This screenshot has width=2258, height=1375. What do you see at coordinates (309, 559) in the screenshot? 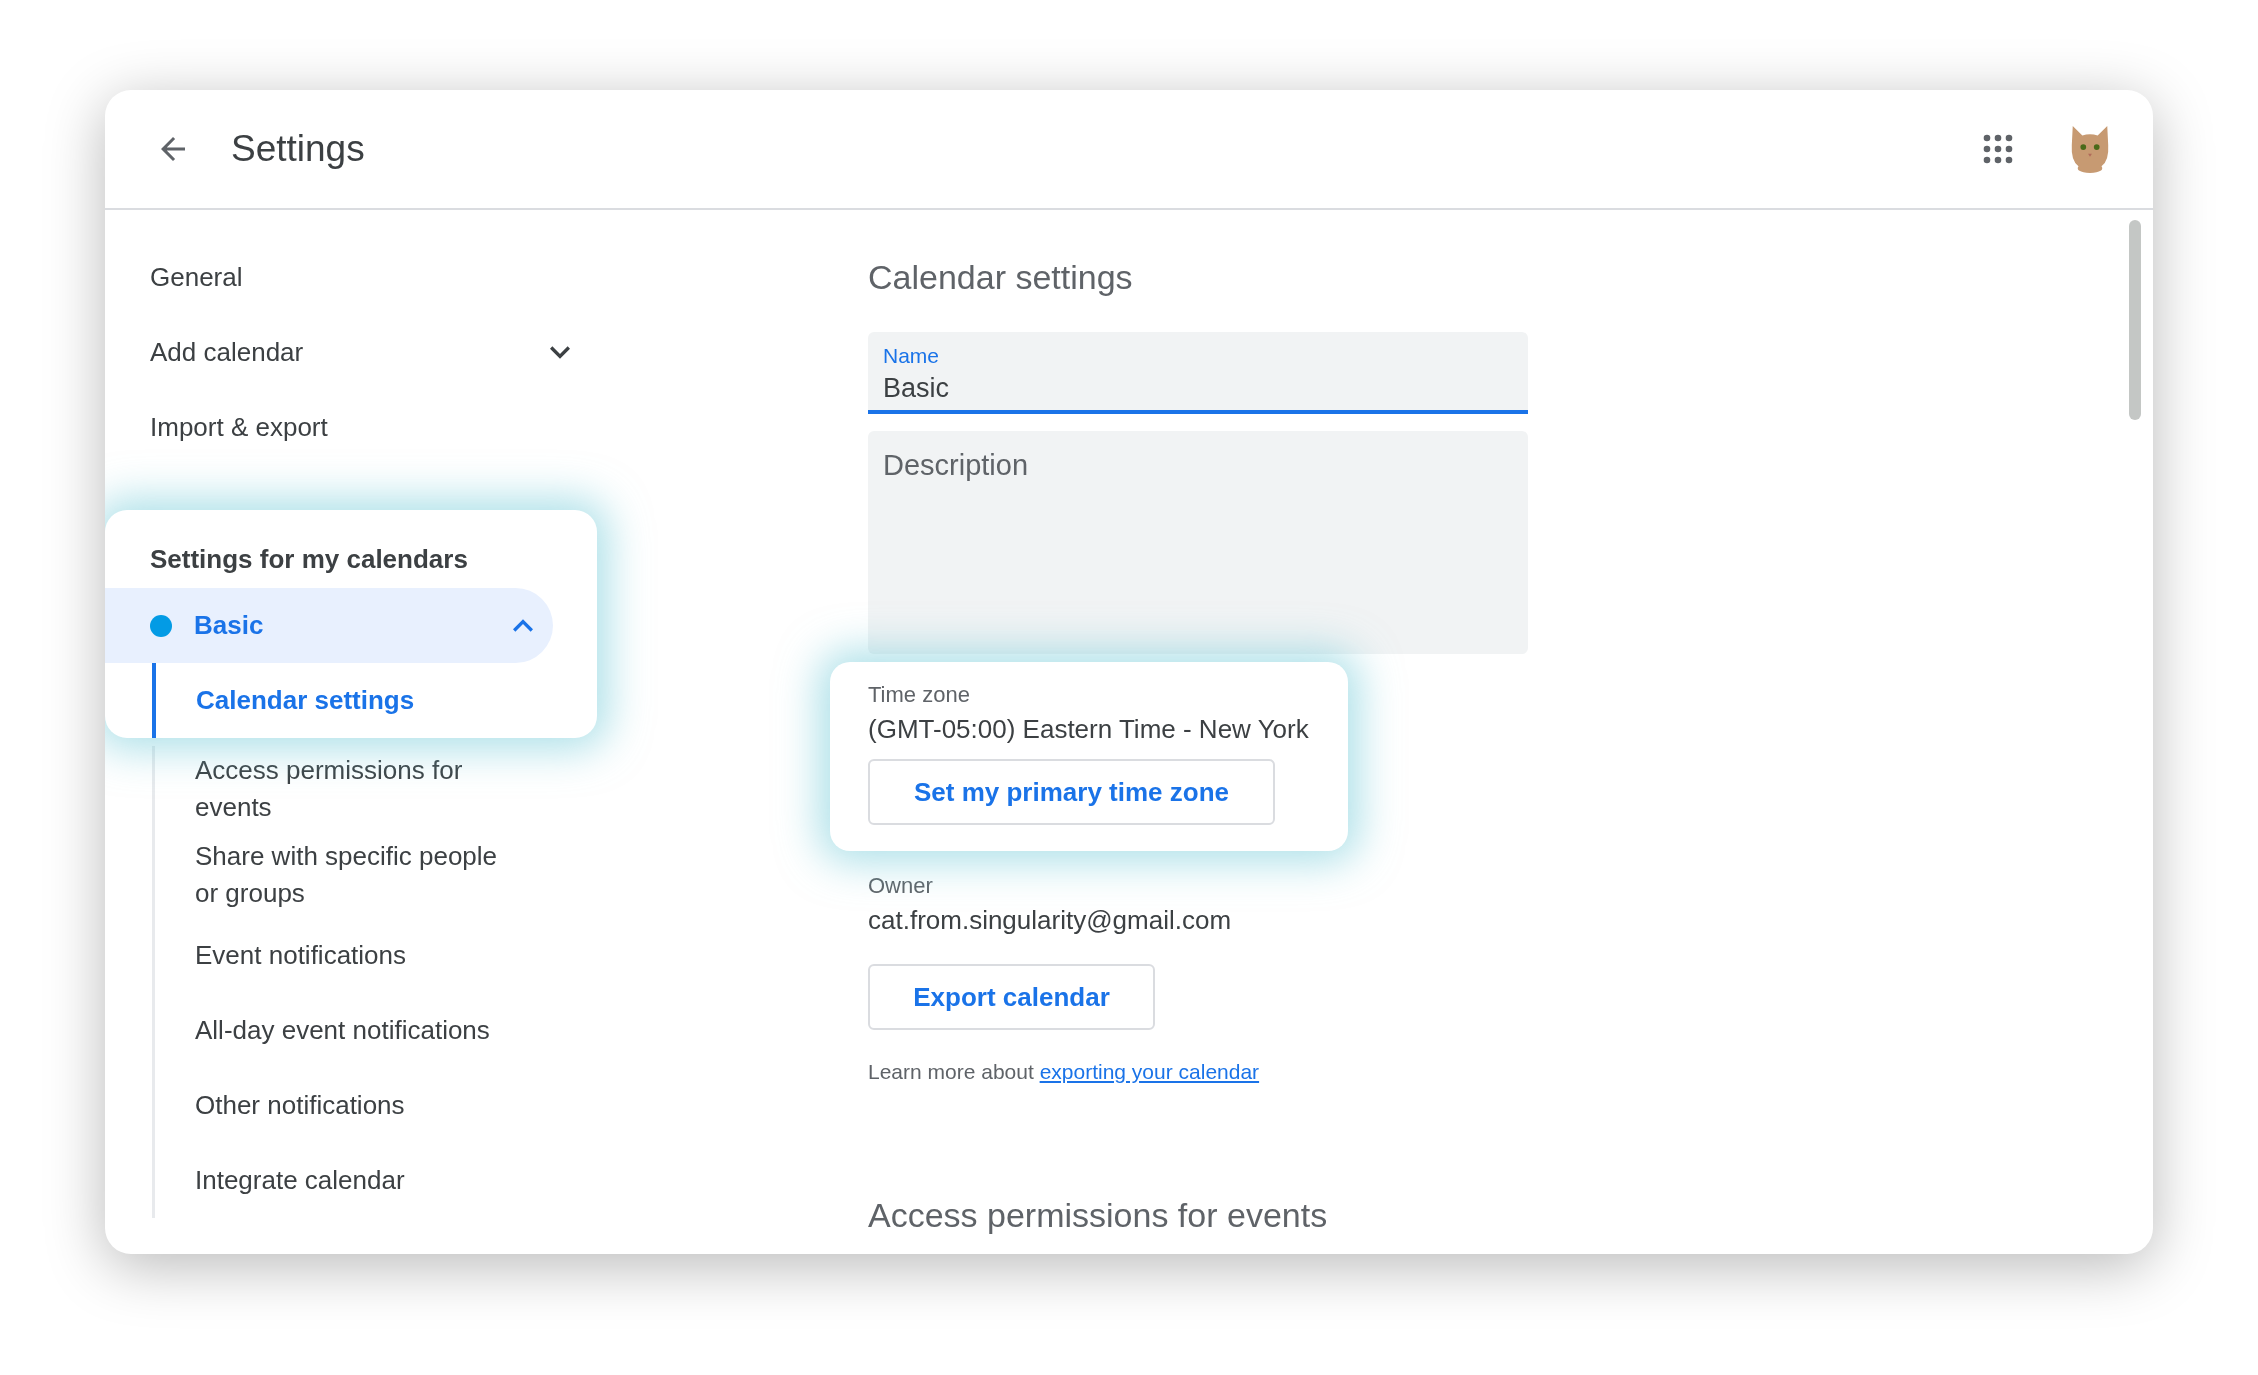
I see `section-heading: Settings for my calendars` at bounding box center [309, 559].